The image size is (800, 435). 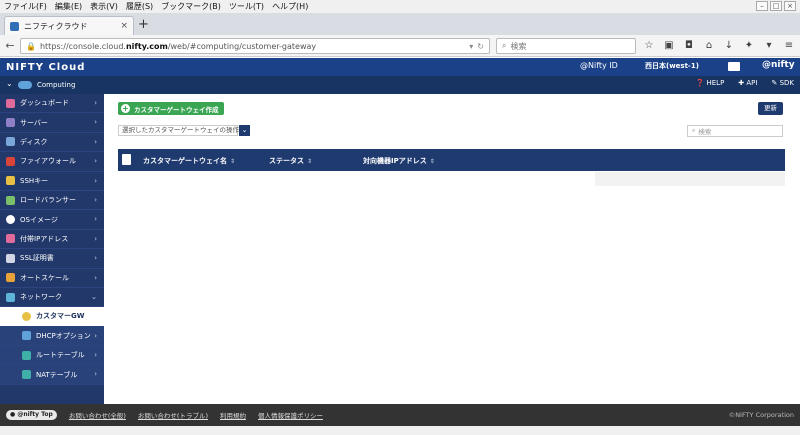 I want to click on service-switcher: Computing, so click(x=61, y=85).